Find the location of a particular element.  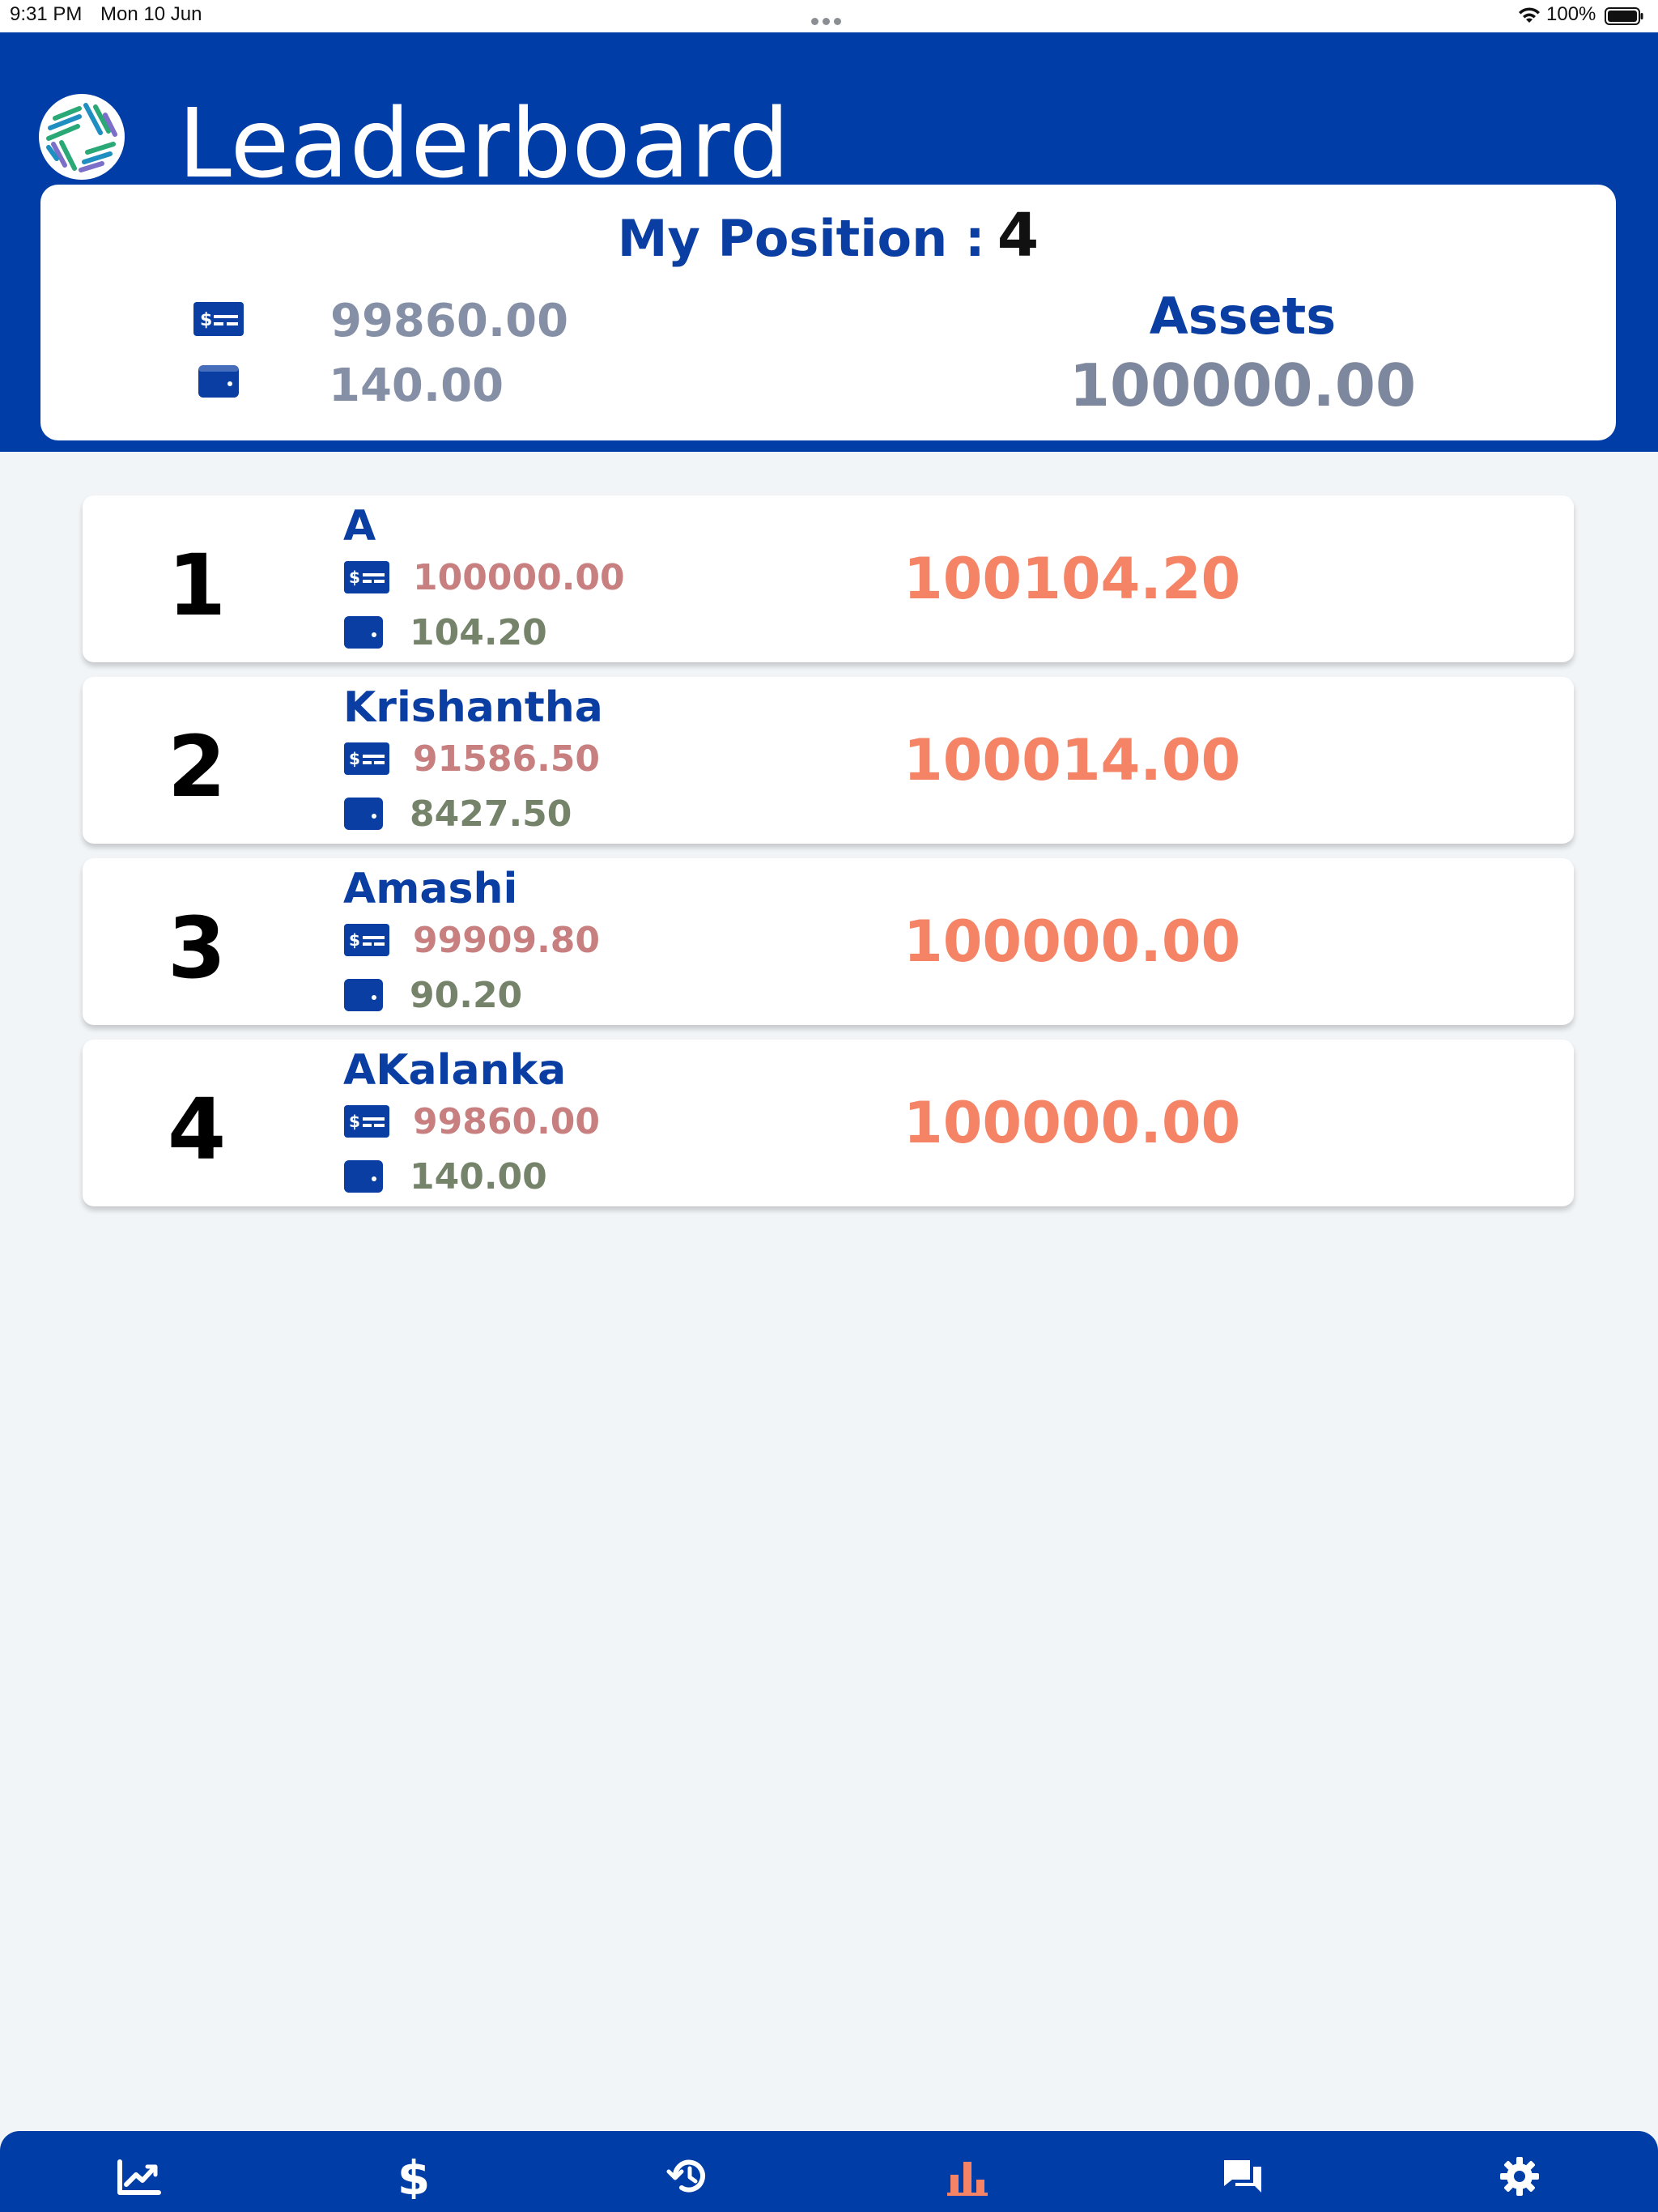

user-name: Krishantha is located at coordinates (473, 707).